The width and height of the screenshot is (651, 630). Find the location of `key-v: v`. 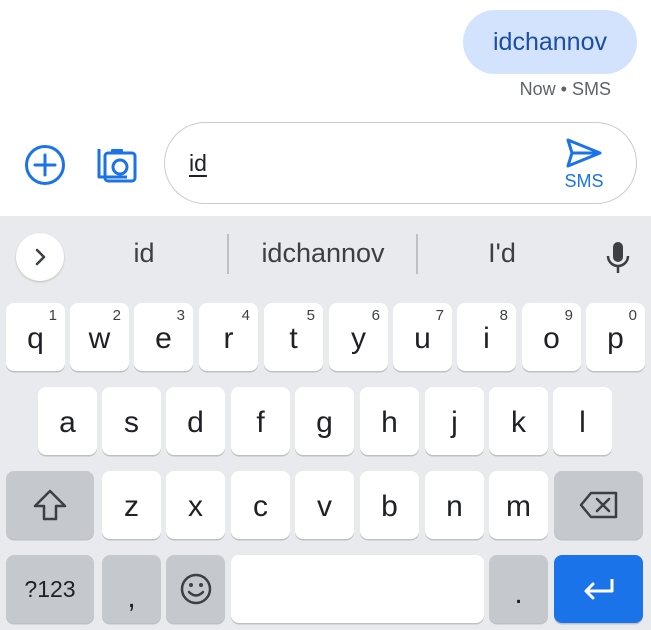

key-v: v is located at coordinates (324, 505).